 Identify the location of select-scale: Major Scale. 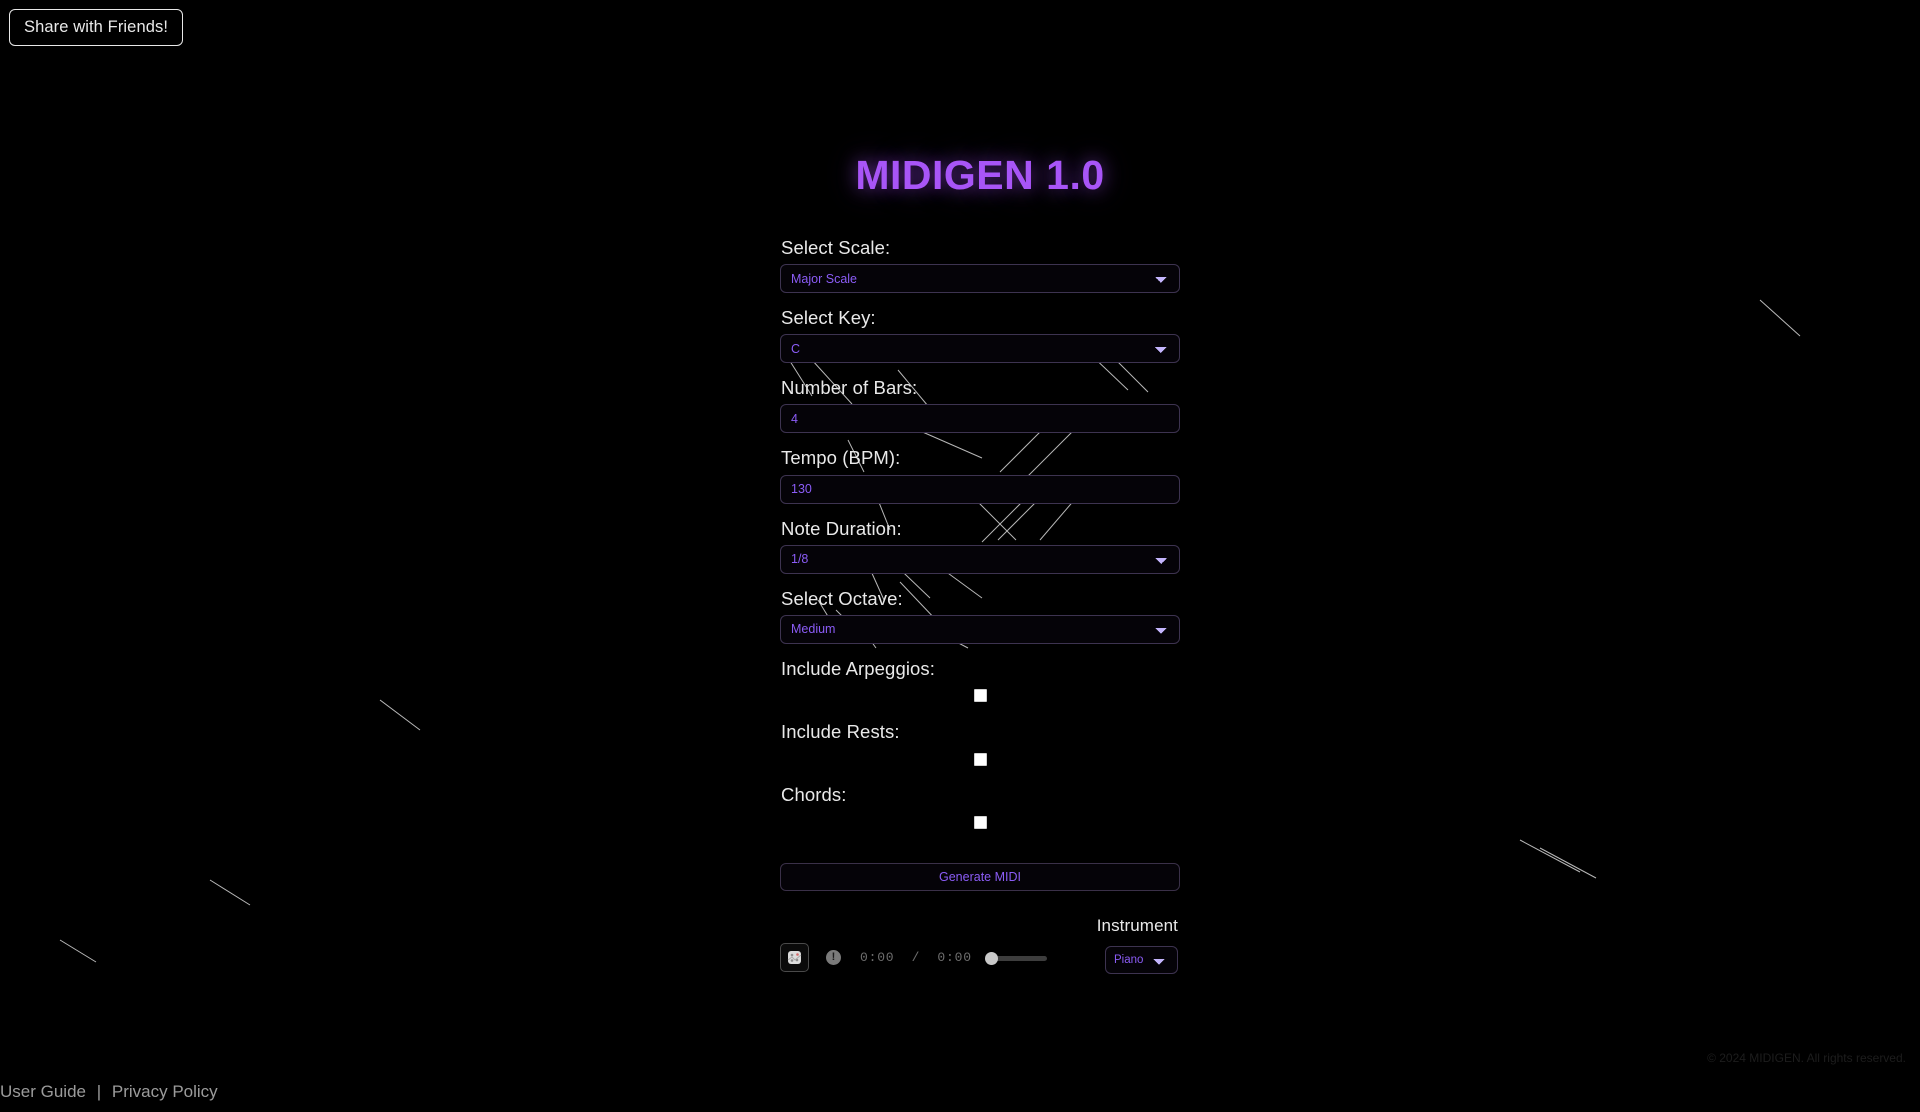
(980, 279).